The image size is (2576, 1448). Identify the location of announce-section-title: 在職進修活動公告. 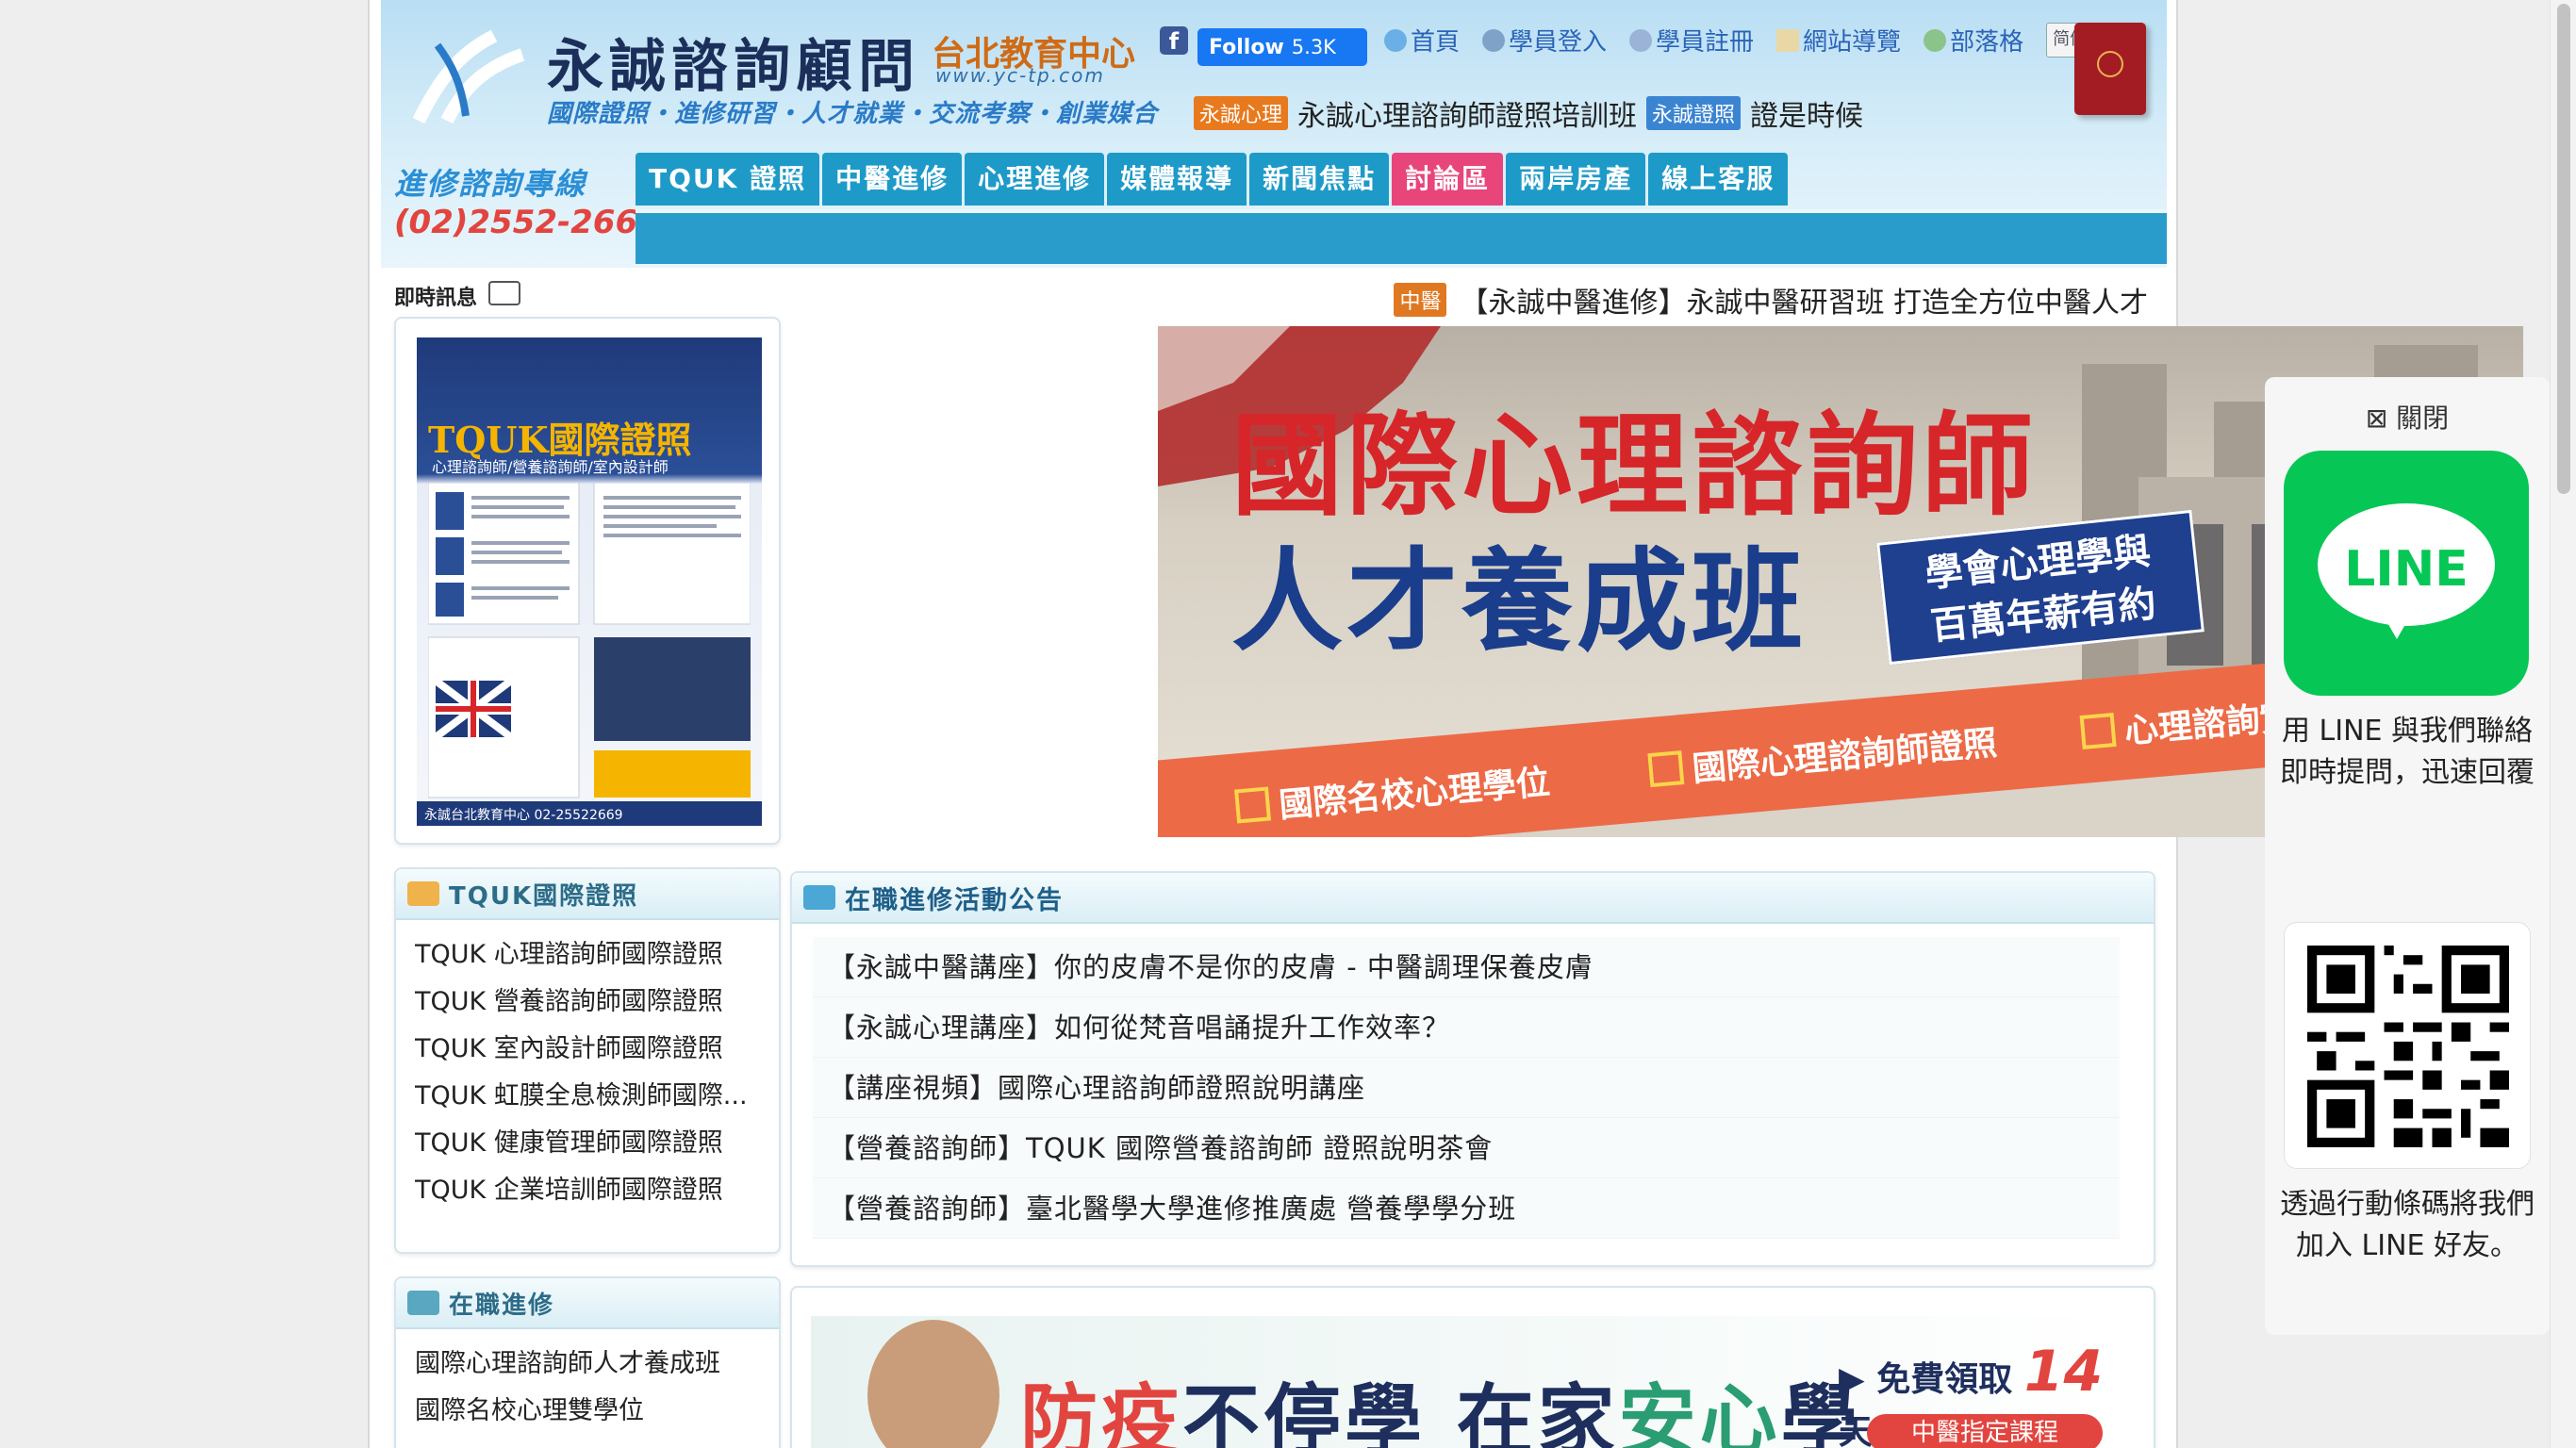
(954, 900).